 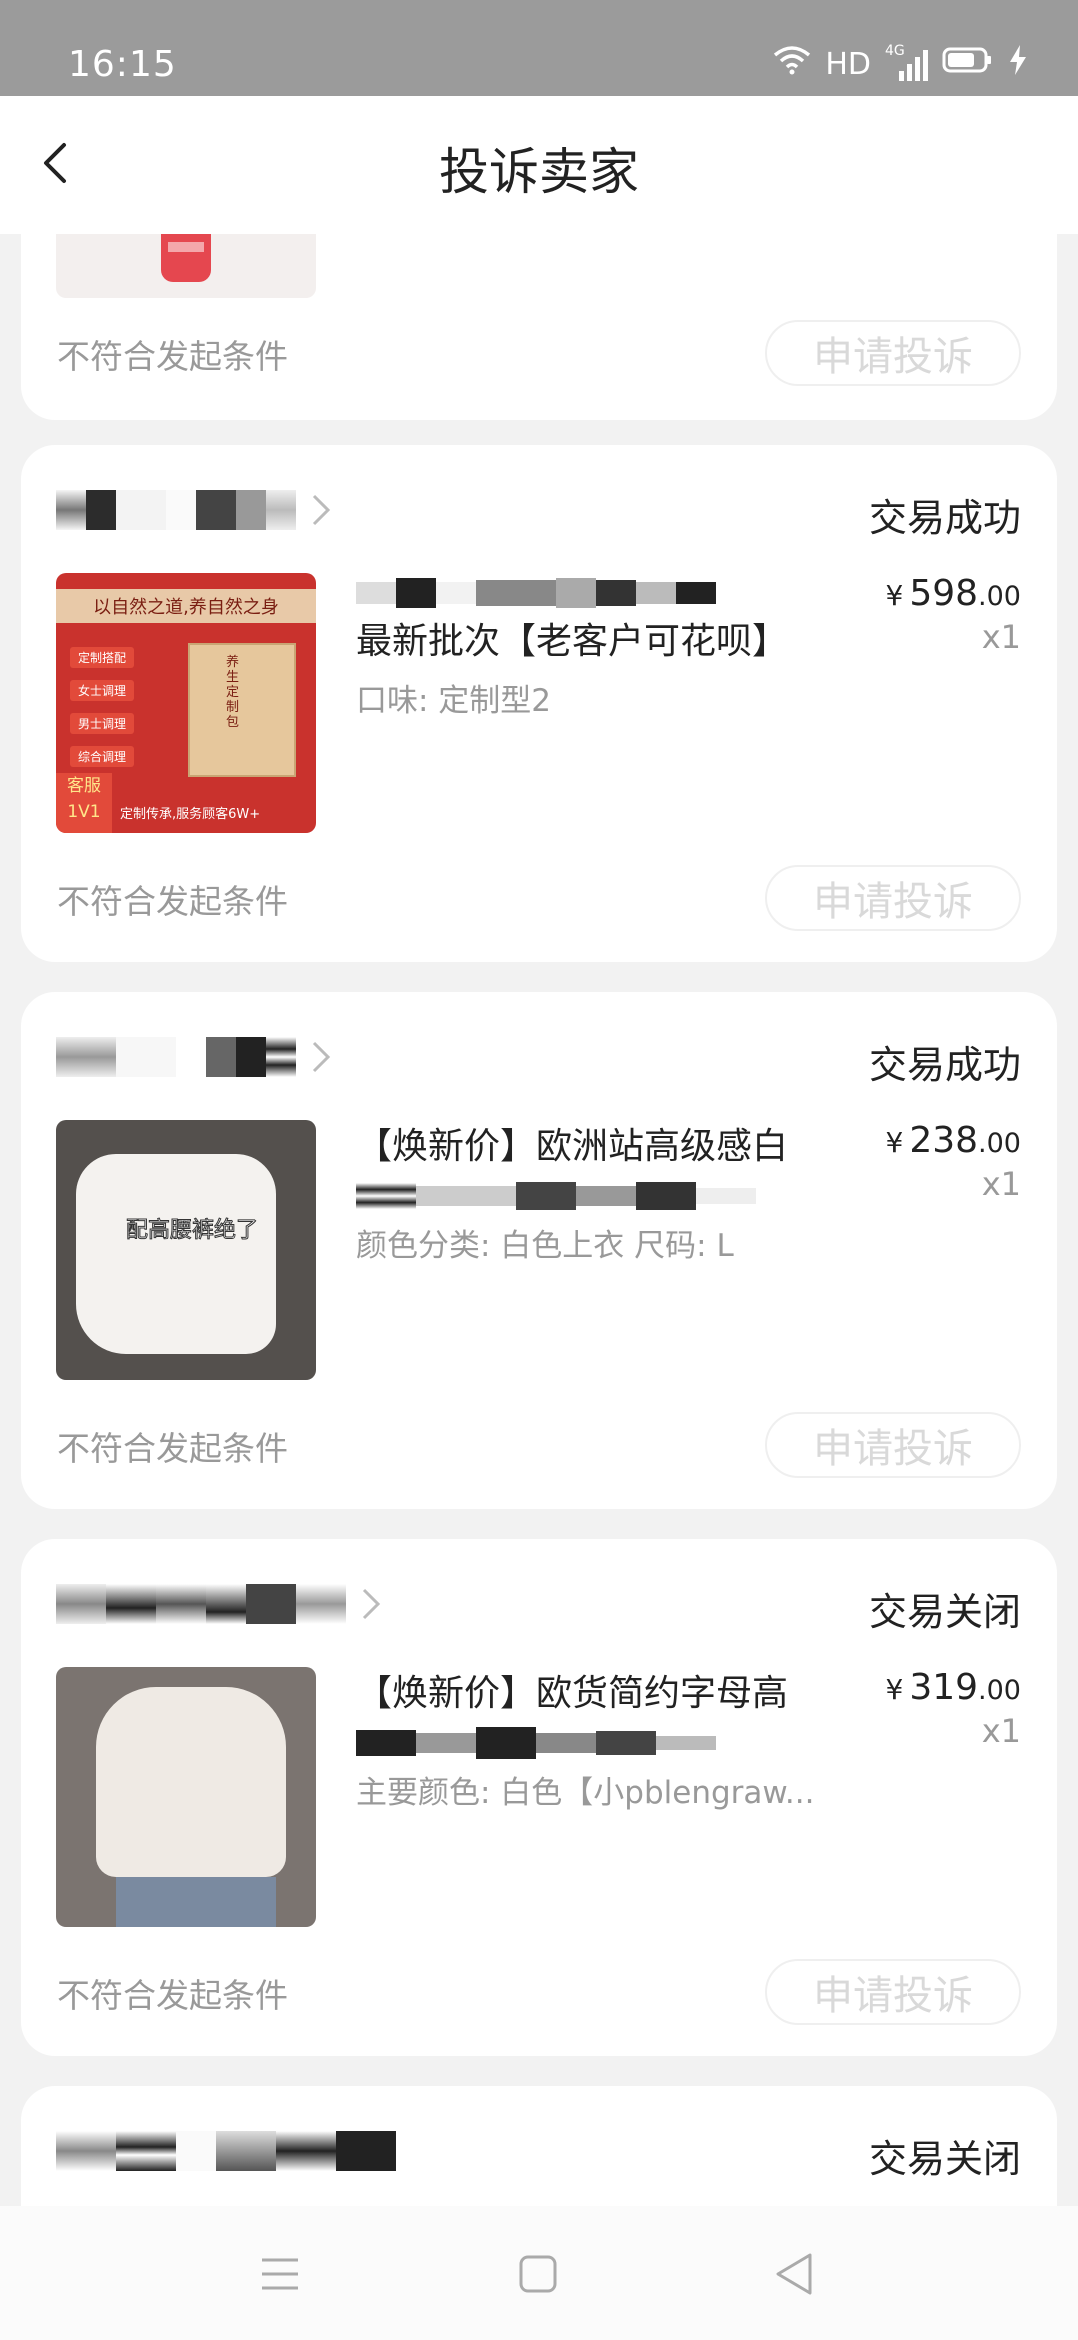 I want to click on product-title-area: 【焕新价】欧洲站高级感白 颜色分类: 白色上衣 尺码: L, so click(x=616, y=1193).